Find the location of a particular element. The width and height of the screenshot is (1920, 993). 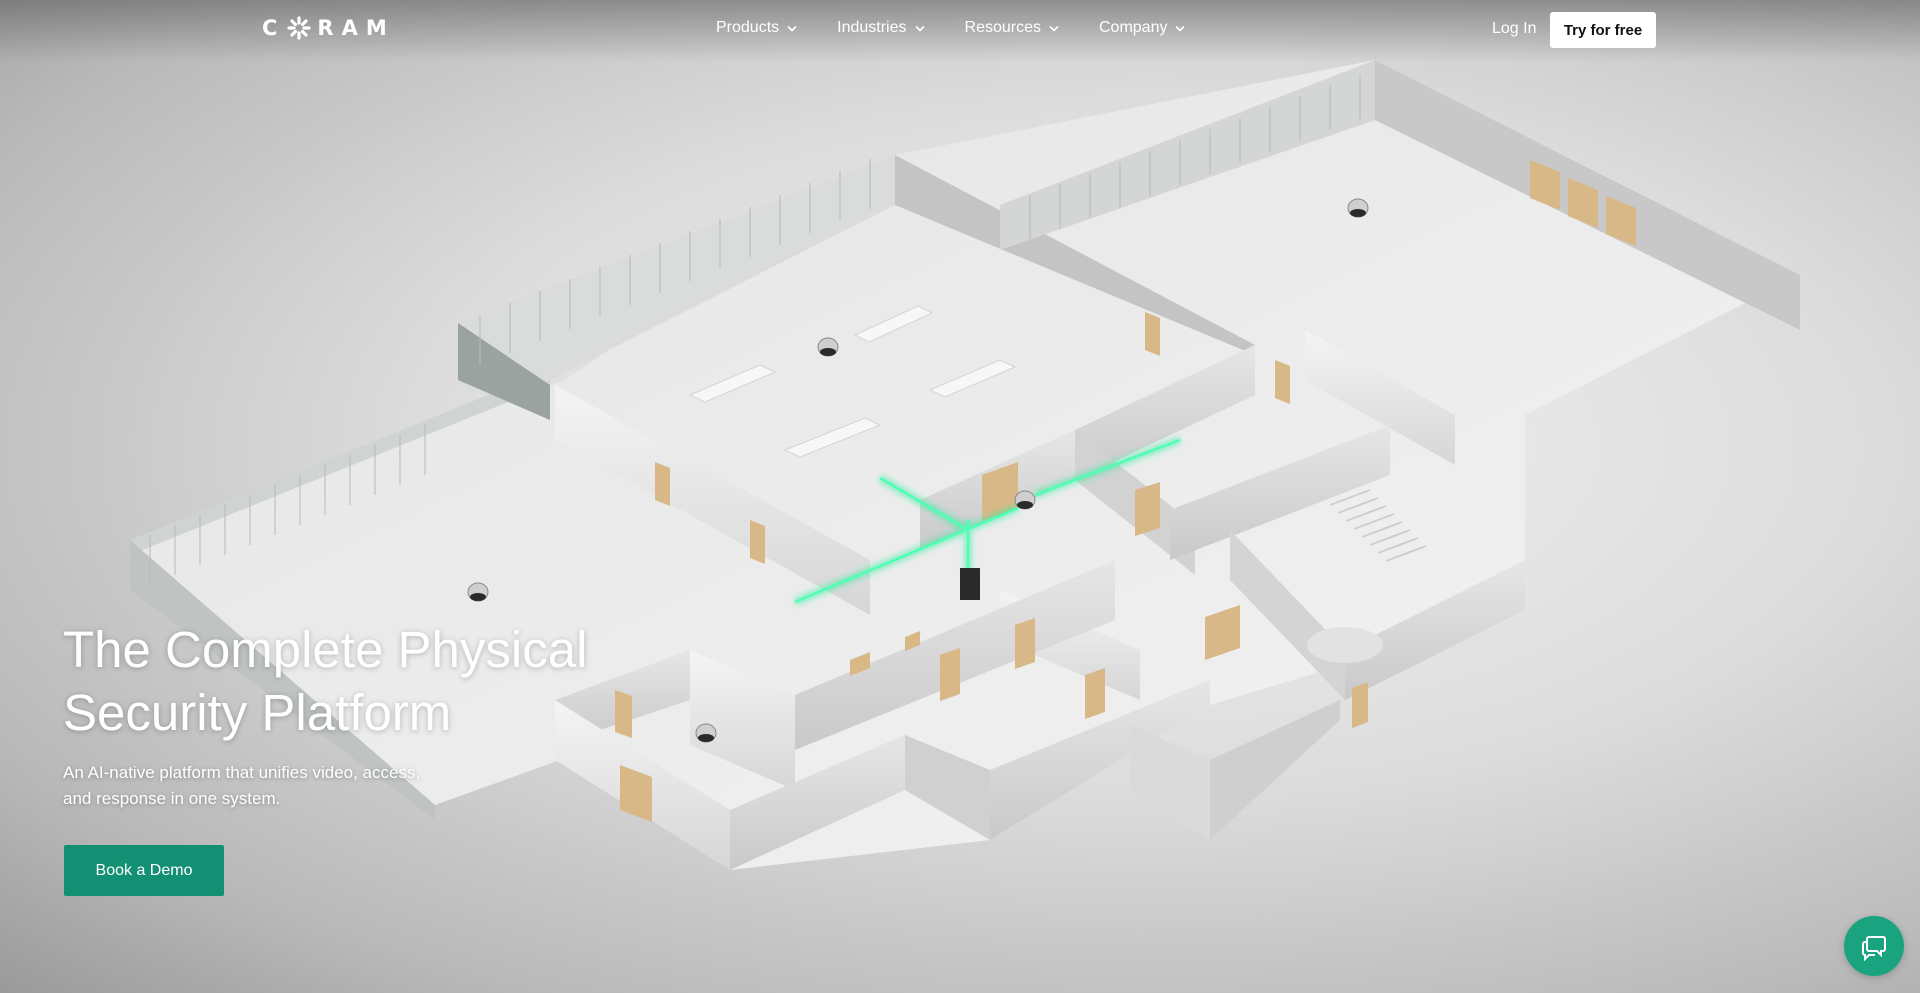

chat-widget-button is located at coordinates (1874, 946).